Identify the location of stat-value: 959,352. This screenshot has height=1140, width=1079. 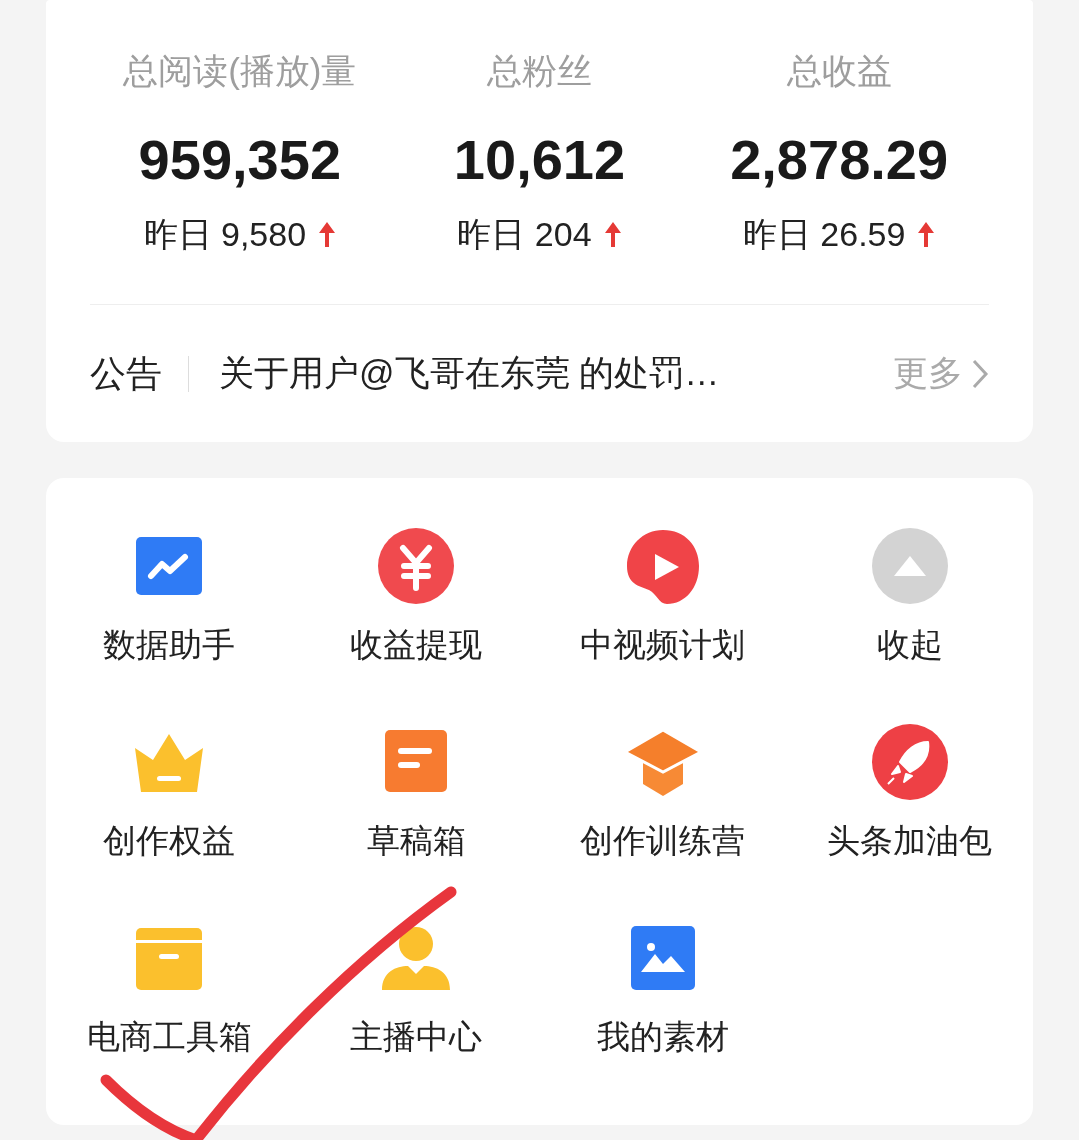
(240, 160).